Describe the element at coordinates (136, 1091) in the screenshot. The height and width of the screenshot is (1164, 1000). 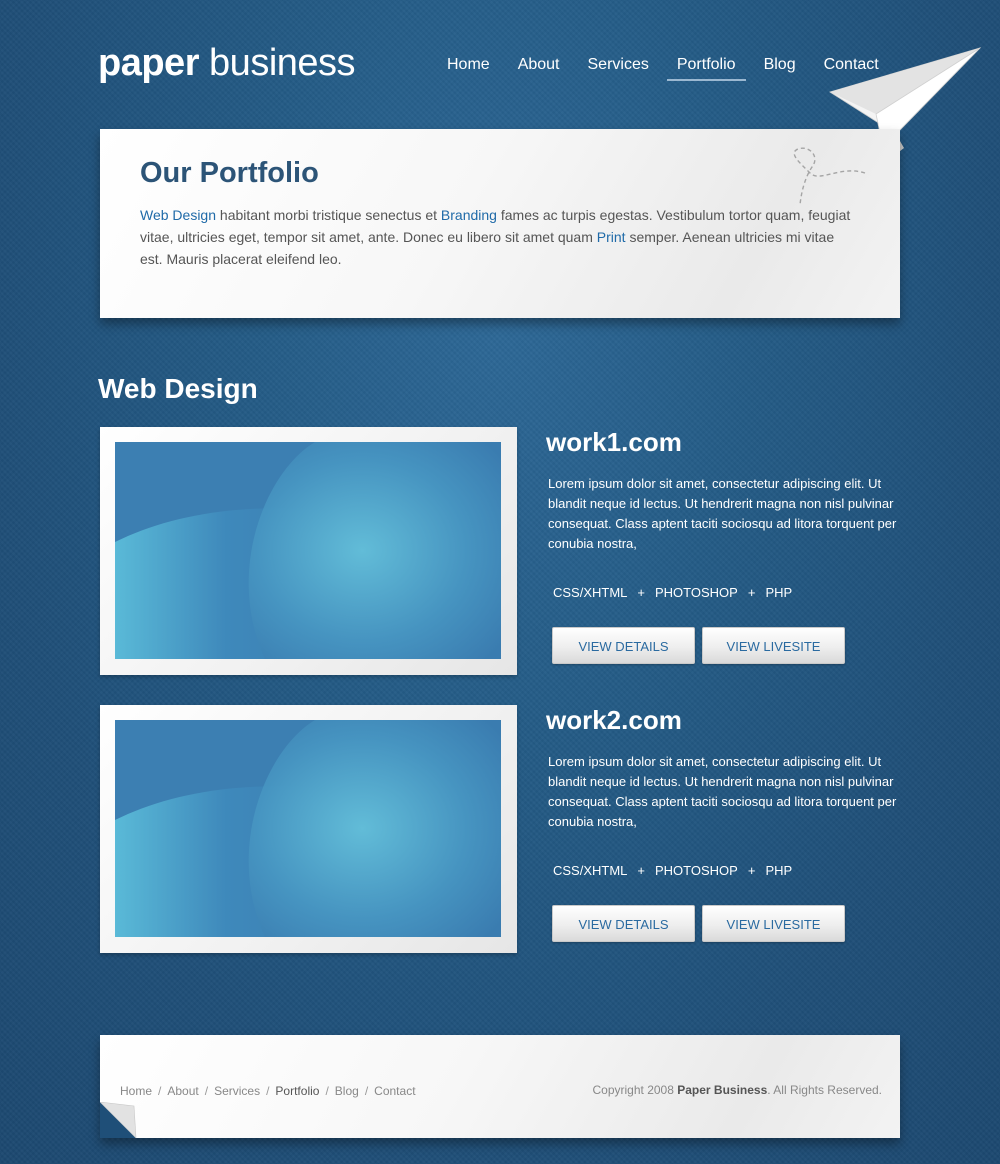
I see `footer-link-home: Home` at that location.